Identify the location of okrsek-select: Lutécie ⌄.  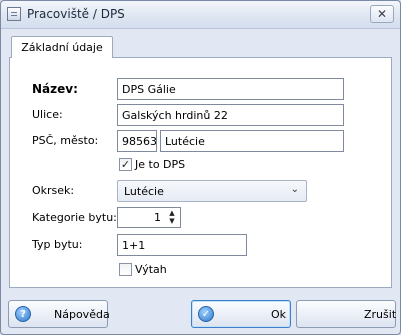
(212, 191).